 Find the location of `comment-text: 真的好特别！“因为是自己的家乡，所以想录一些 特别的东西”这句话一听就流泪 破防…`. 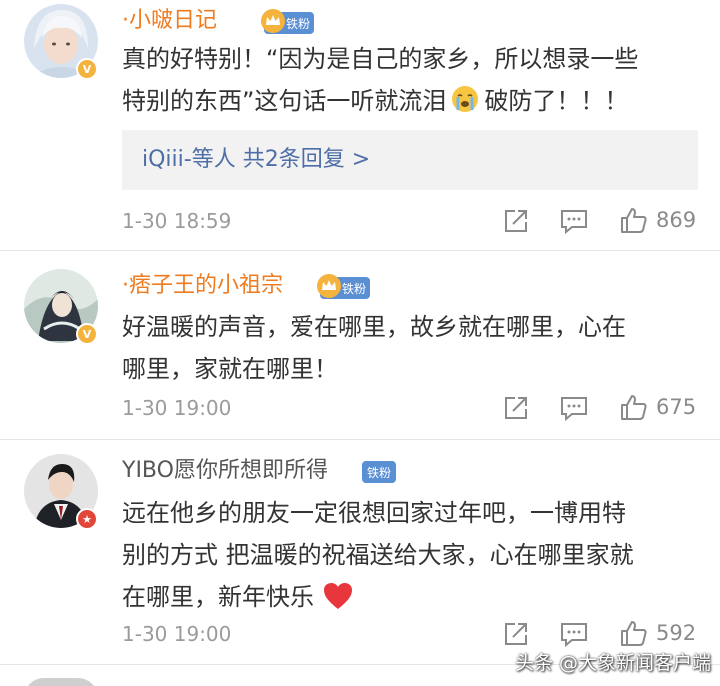

comment-text: 真的好特别！“因为是自己的家乡，所以想录一些 特别的东西”这句话一听就流泪 破防… is located at coordinates (412, 80).